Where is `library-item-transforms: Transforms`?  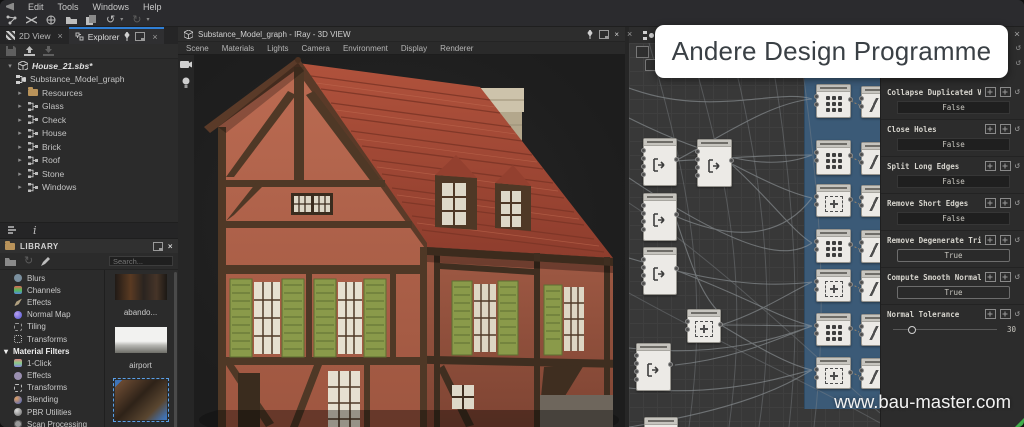
library-item-transforms: Transforms is located at coordinates (52, 339).